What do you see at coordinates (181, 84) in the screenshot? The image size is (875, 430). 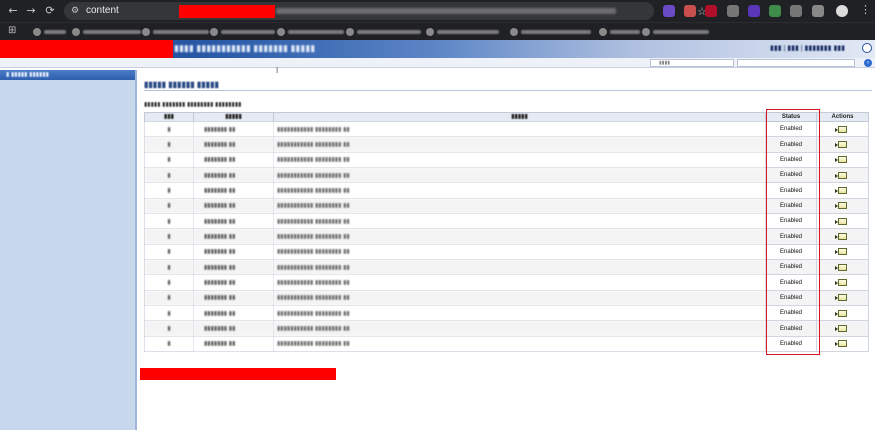 I see `page-title-blurred: ▮▮▮▮▮ ▮▮▮▮▮▮ ▮▮▮▮▮` at bounding box center [181, 84].